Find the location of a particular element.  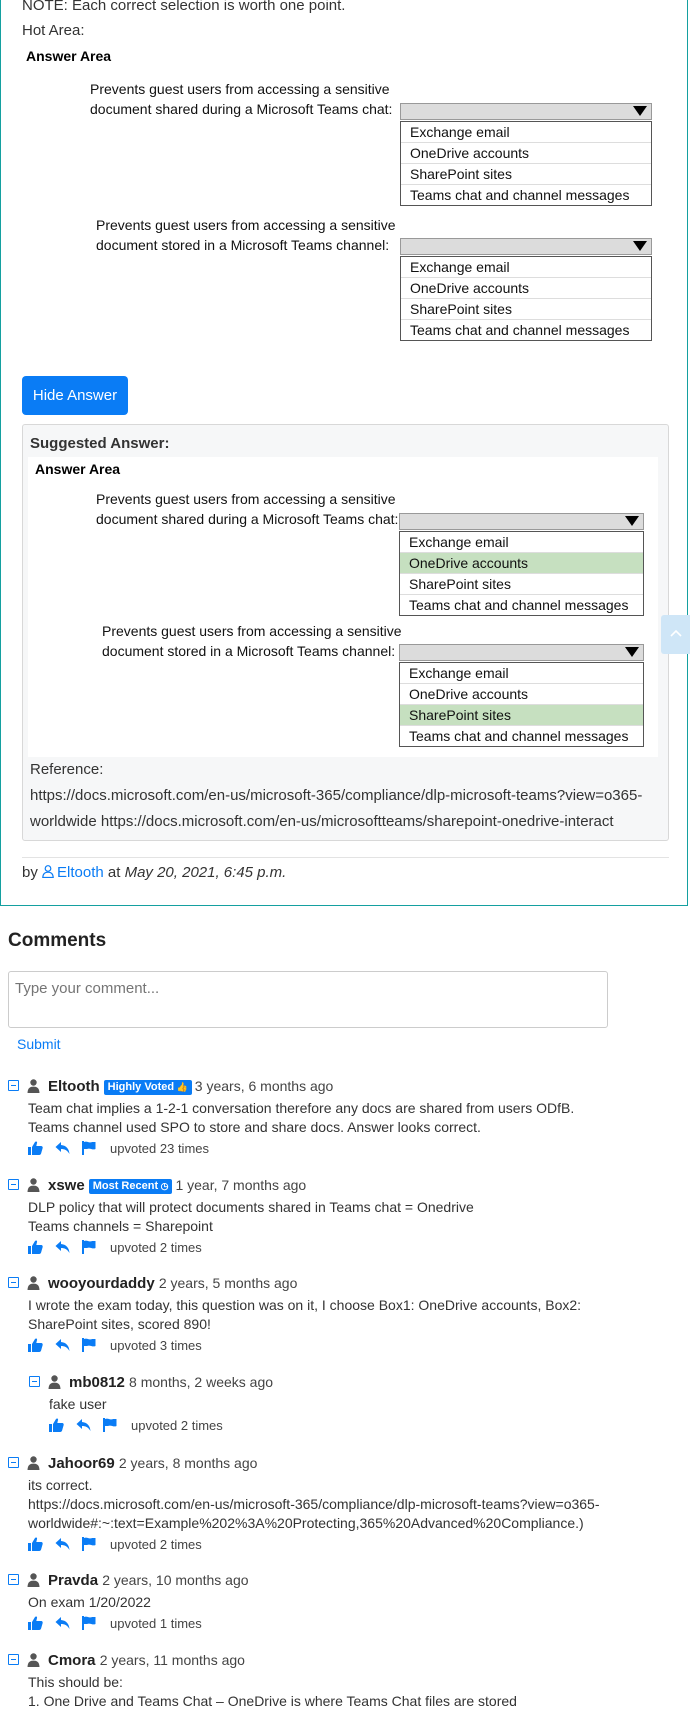

comment-username: xswe is located at coordinates (66, 1185).